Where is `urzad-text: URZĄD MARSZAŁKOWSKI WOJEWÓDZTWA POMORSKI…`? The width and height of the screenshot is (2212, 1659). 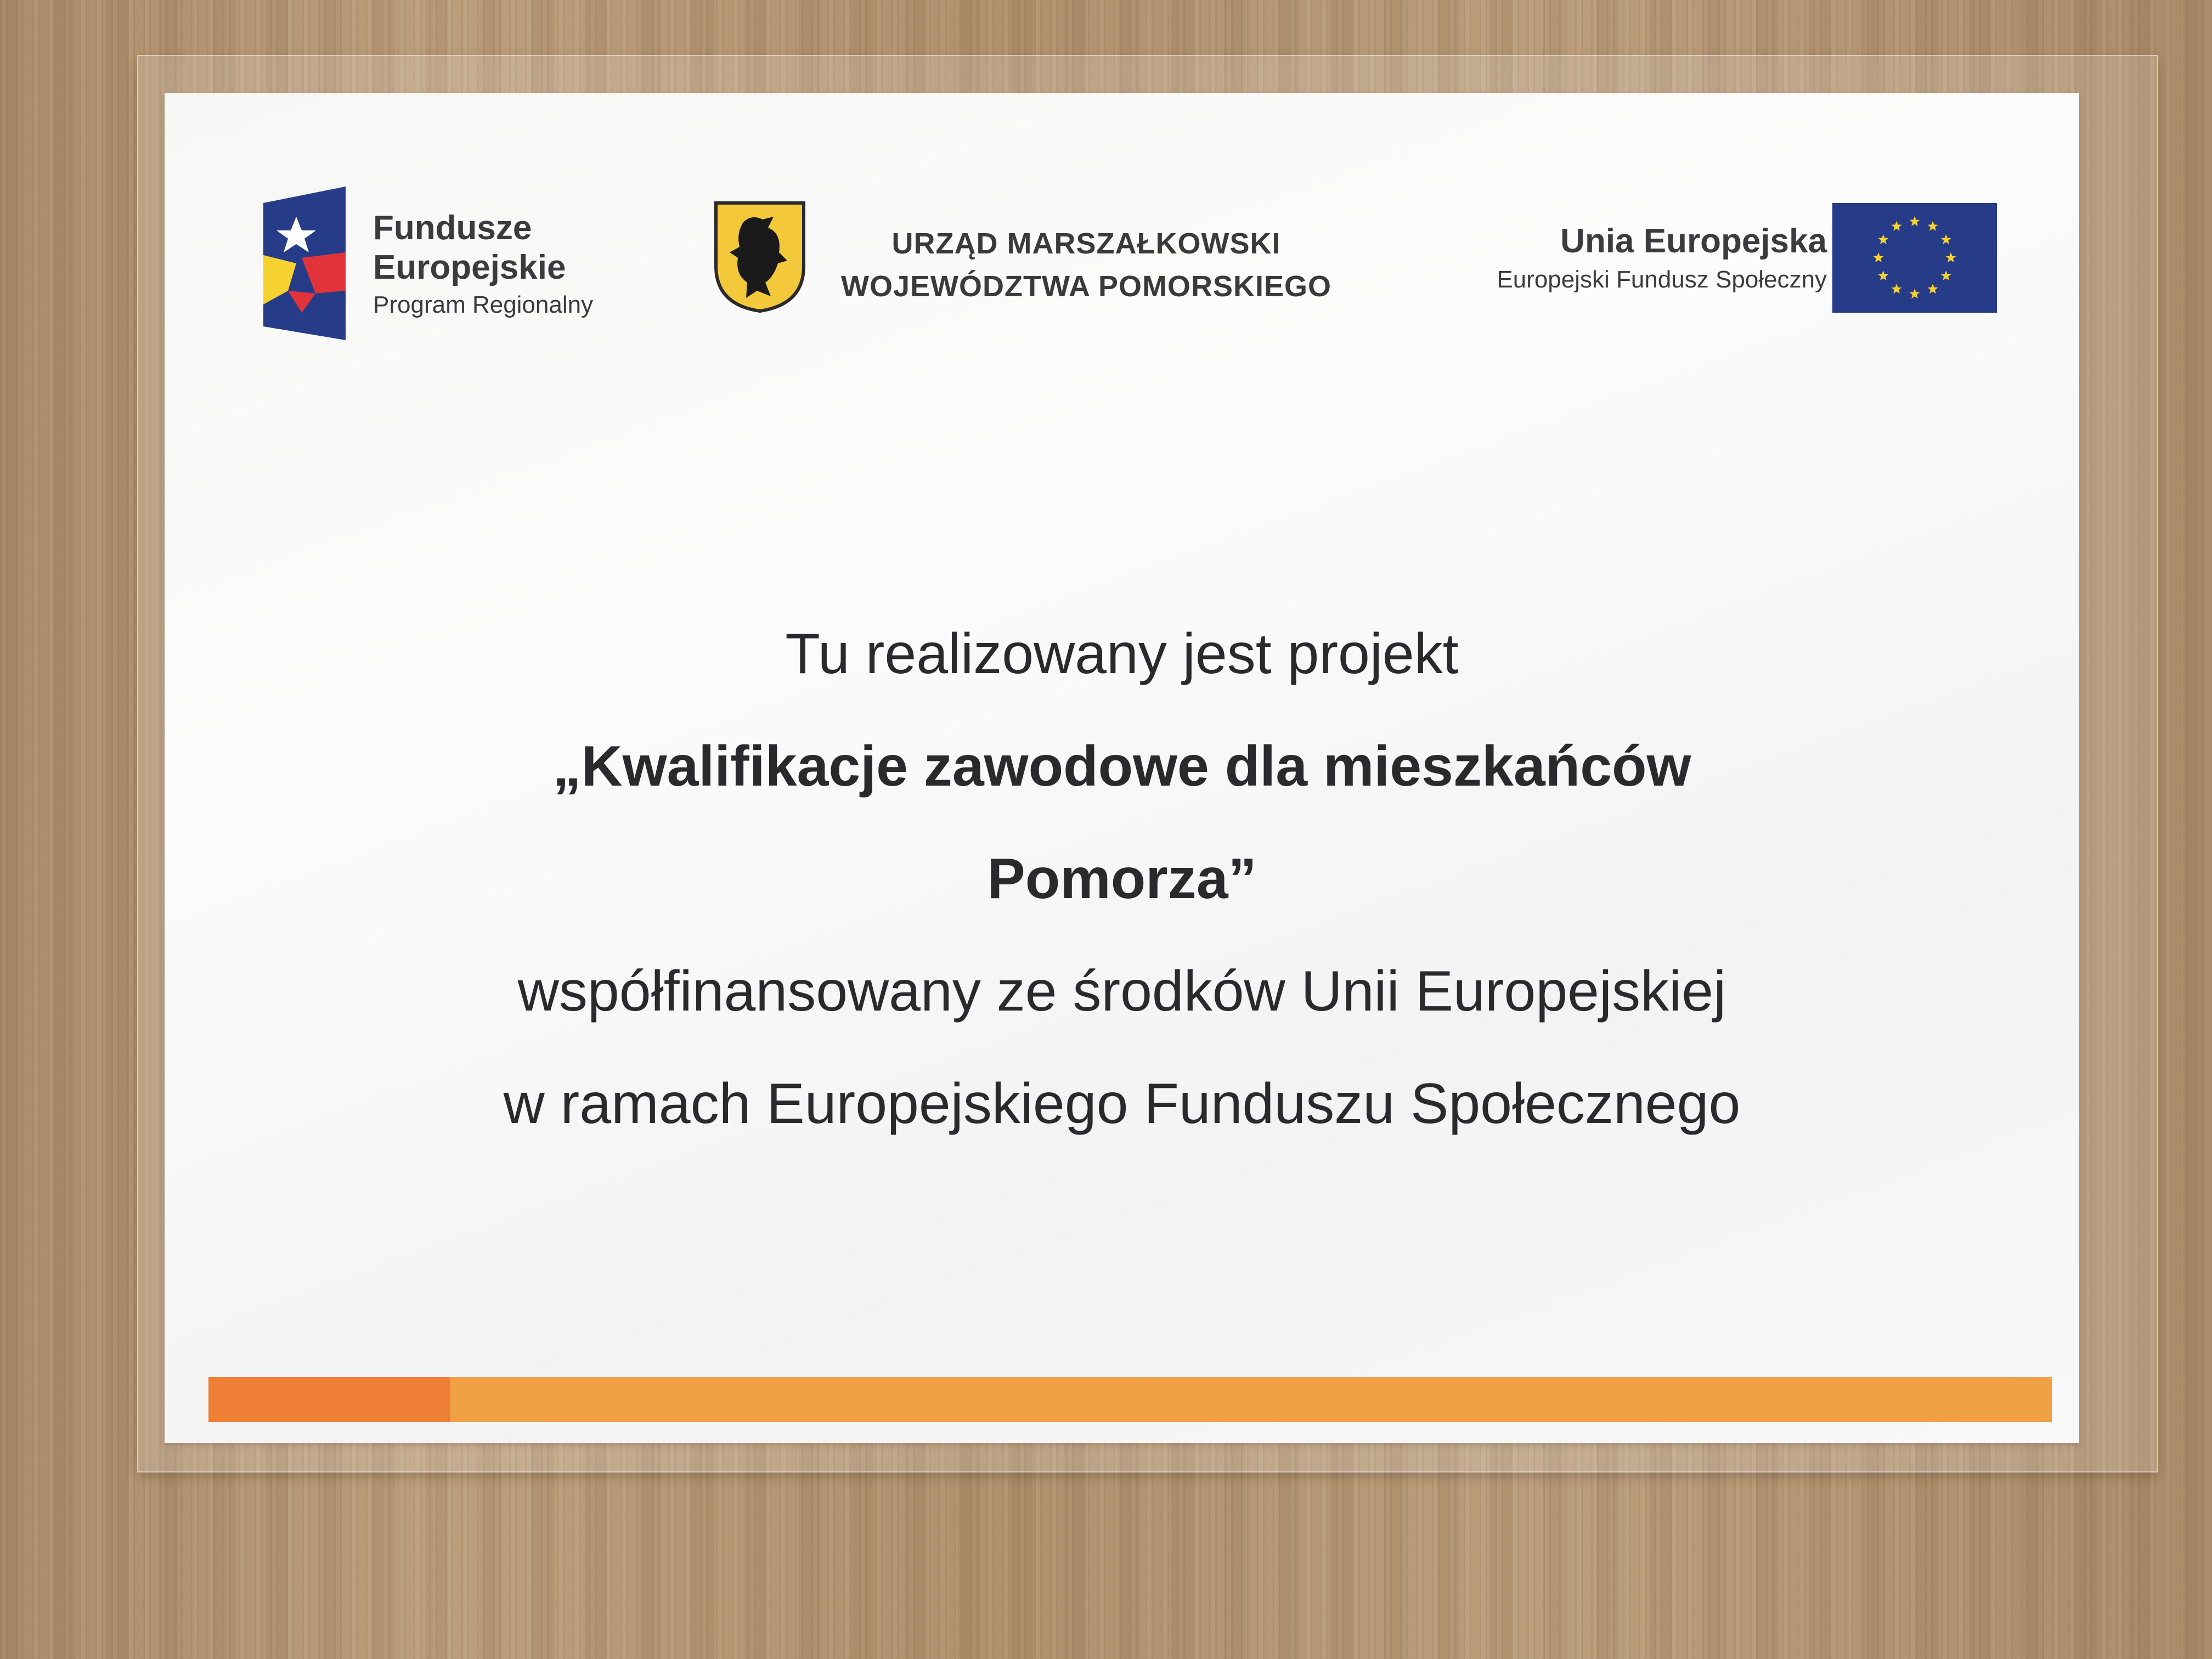 urzad-text: URZĄD MARSZAŁKOWSKI WOJEWÓDZTWA POMORSKI… is located at coordinates (1086, 265).